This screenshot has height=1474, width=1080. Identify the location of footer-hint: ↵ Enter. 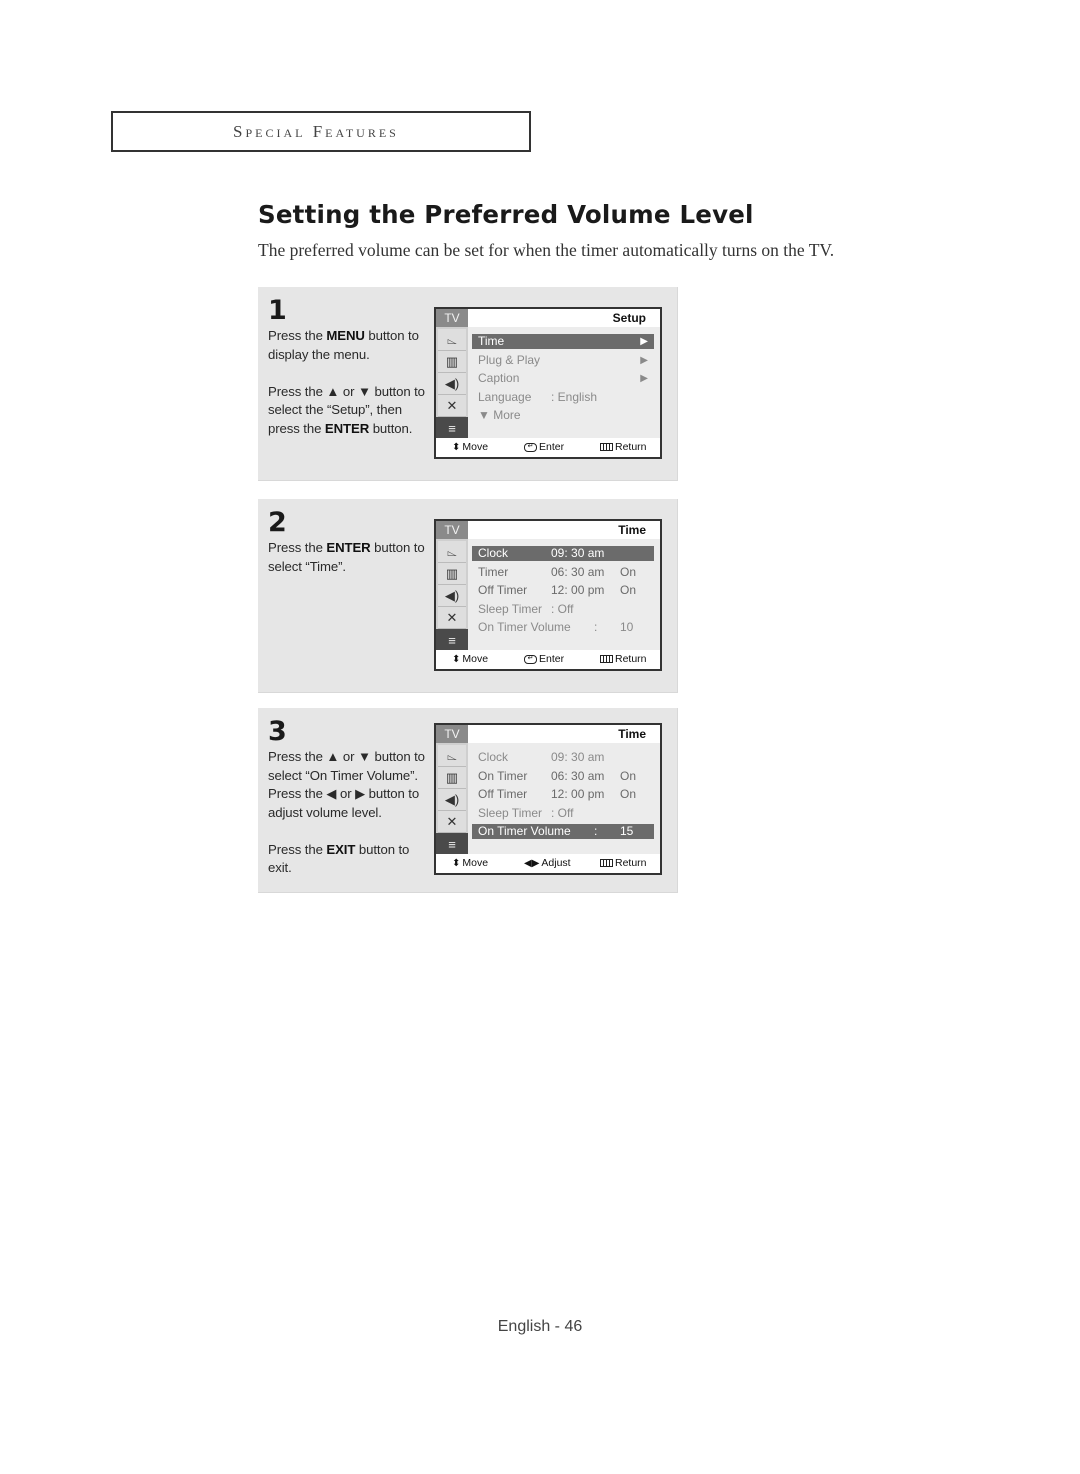
(544, 659).